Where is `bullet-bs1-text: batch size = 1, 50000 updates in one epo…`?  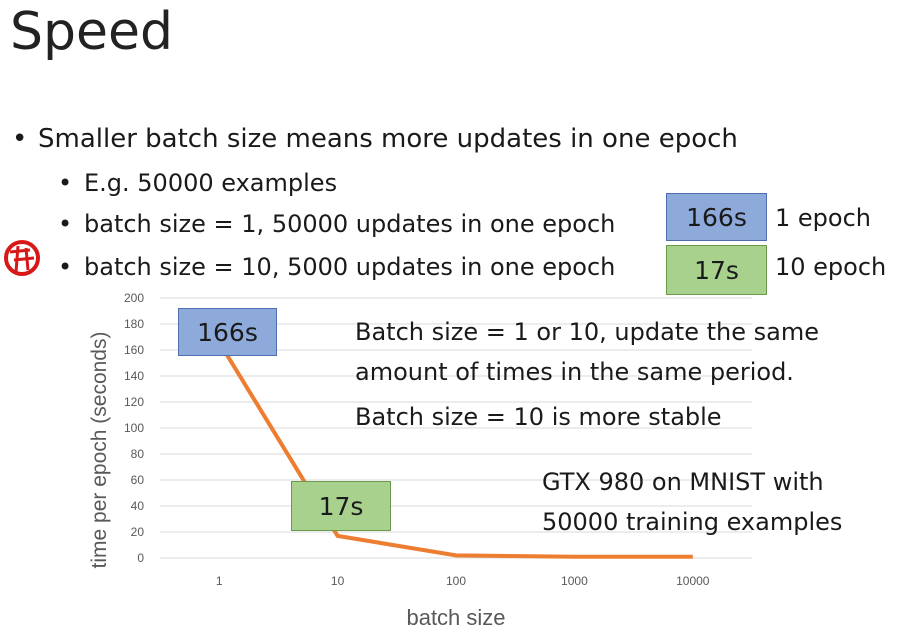 bullet-bs1-text: batch size = 1, 50000 updates in one epo… is located at coordinates (350, 224).